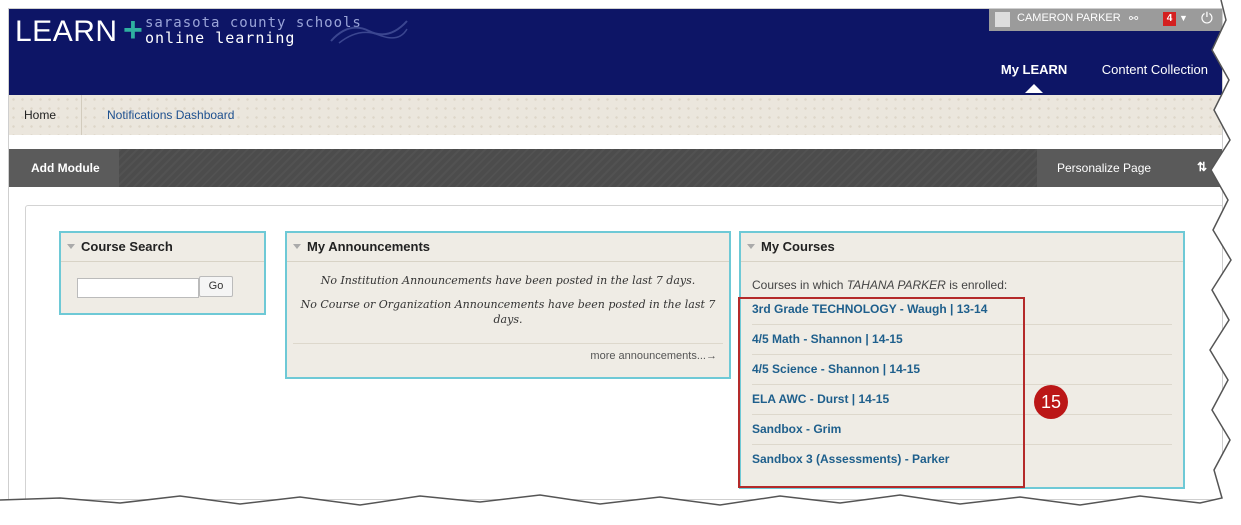 The height and width of the screenshot is (525, 1241). Describe the element at coordinates (66, 32) in the screenshot. I see `learn-logo: LEARN` at that location.